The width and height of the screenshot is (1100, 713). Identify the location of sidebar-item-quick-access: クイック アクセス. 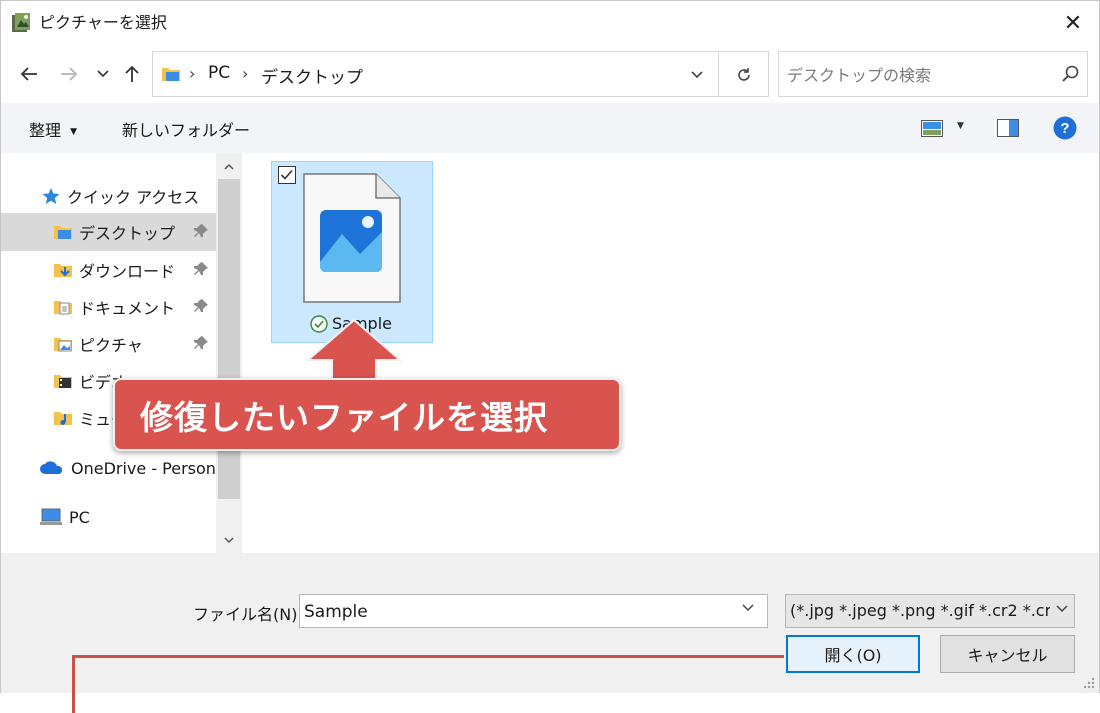
(108, 196).